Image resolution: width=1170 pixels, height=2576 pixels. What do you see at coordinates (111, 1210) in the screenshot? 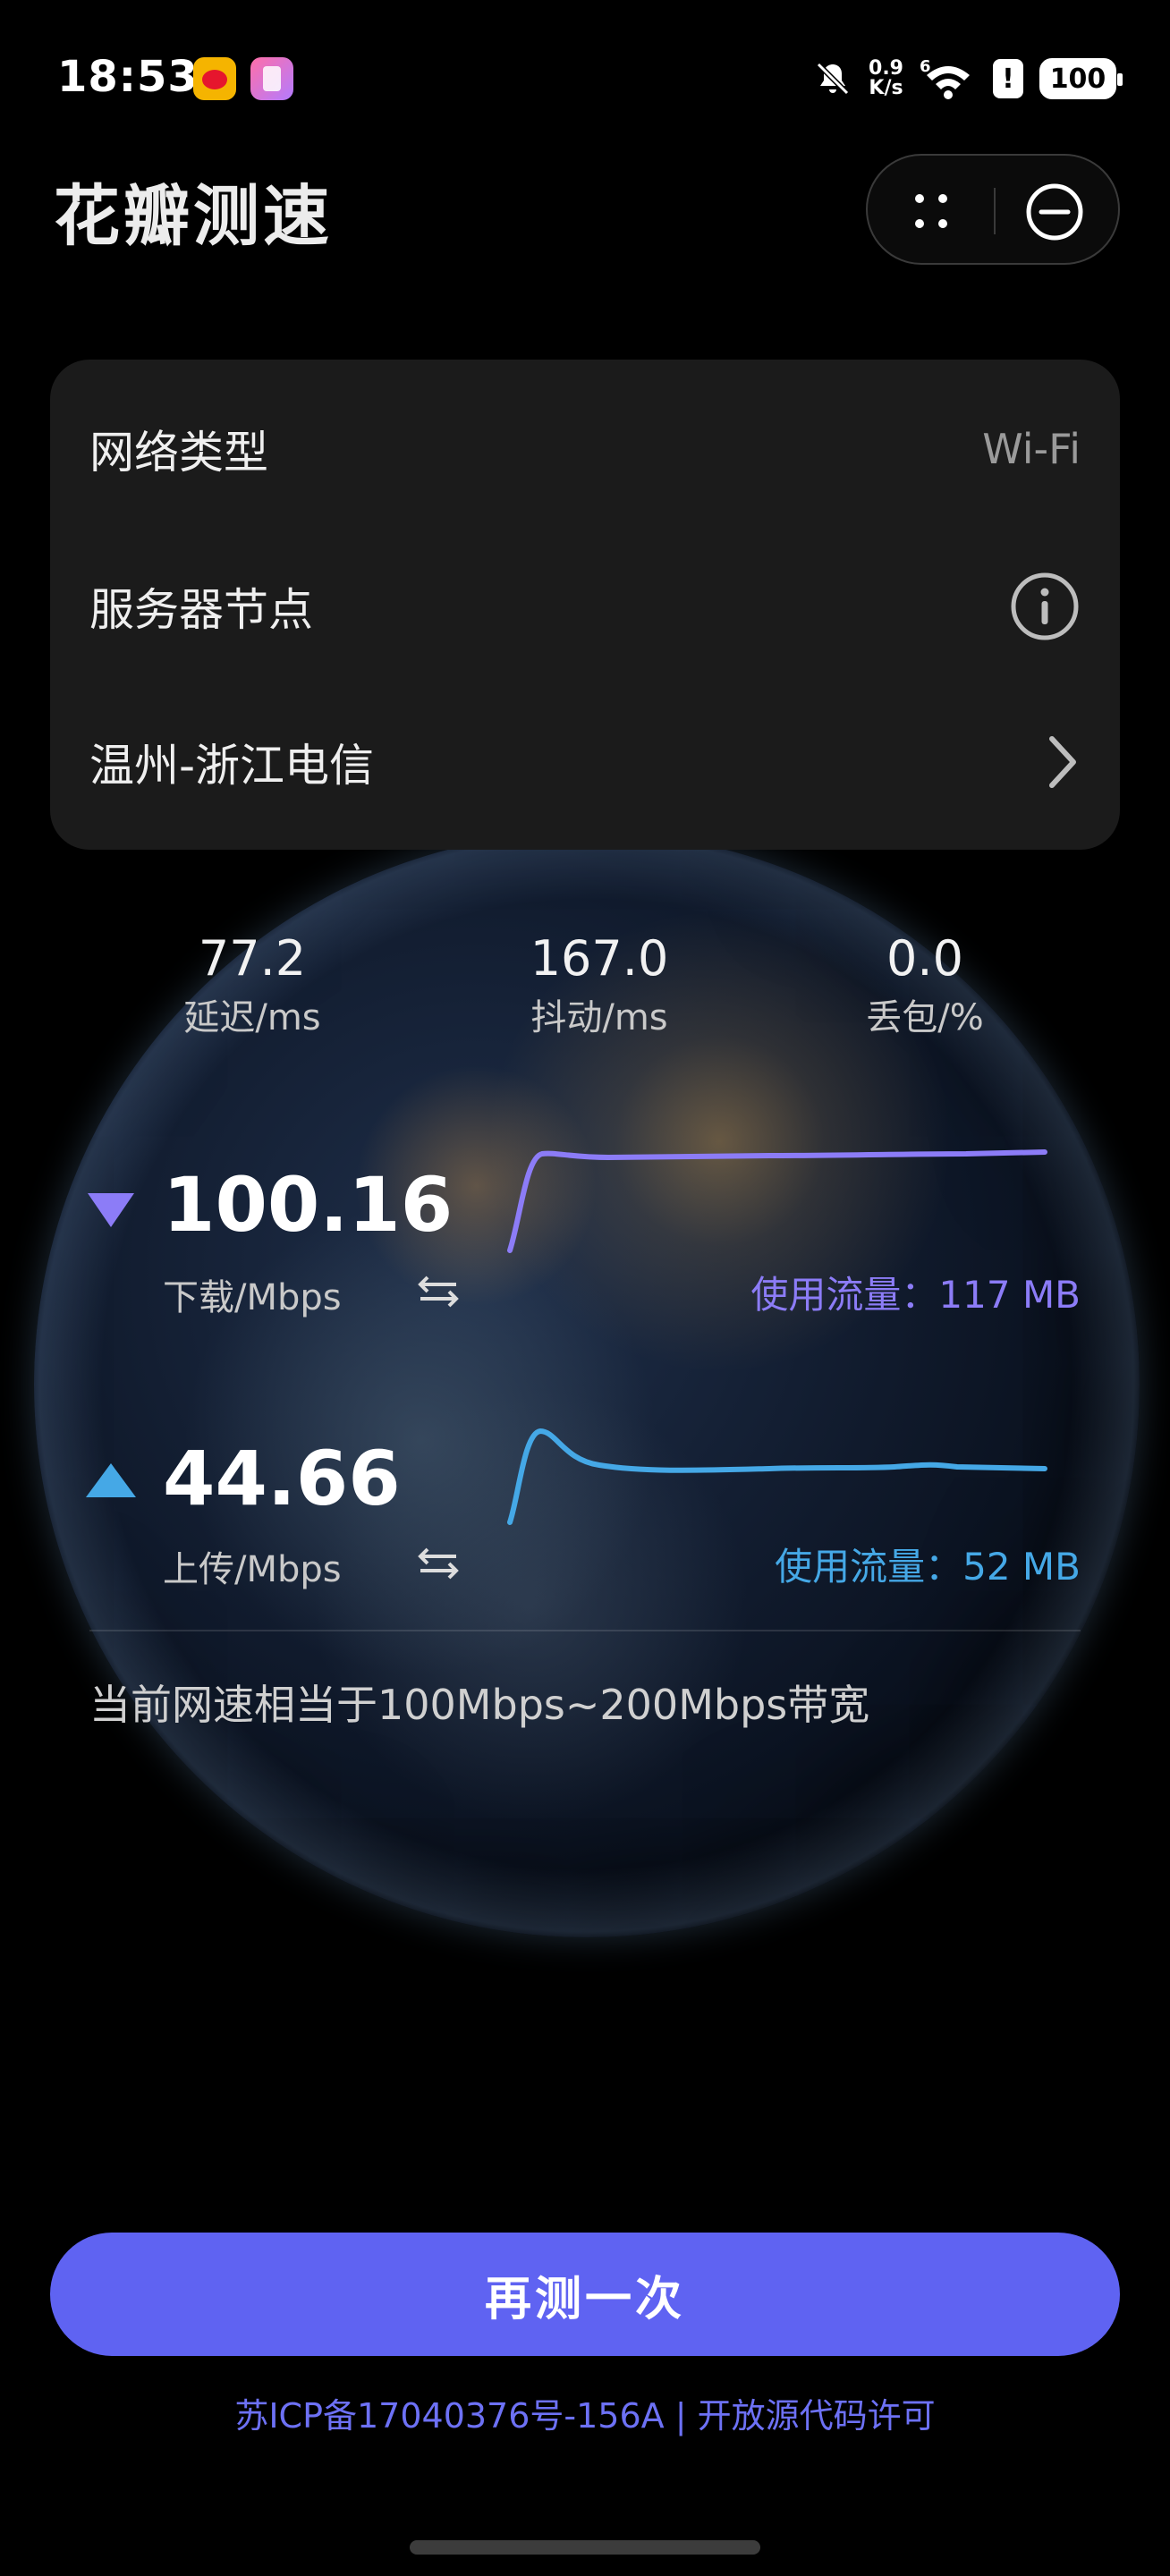
I see `download-arrow-icon` at bounding box center [111, 1210].